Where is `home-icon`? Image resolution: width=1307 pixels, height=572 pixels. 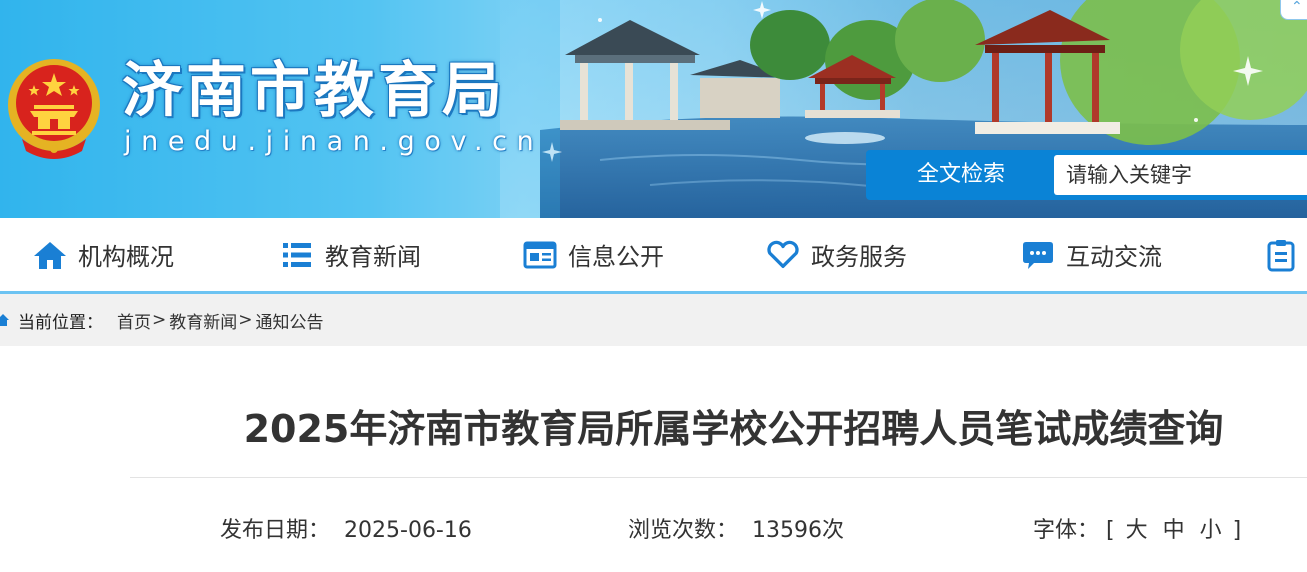 home-icon is located at coordinates (50, 255).